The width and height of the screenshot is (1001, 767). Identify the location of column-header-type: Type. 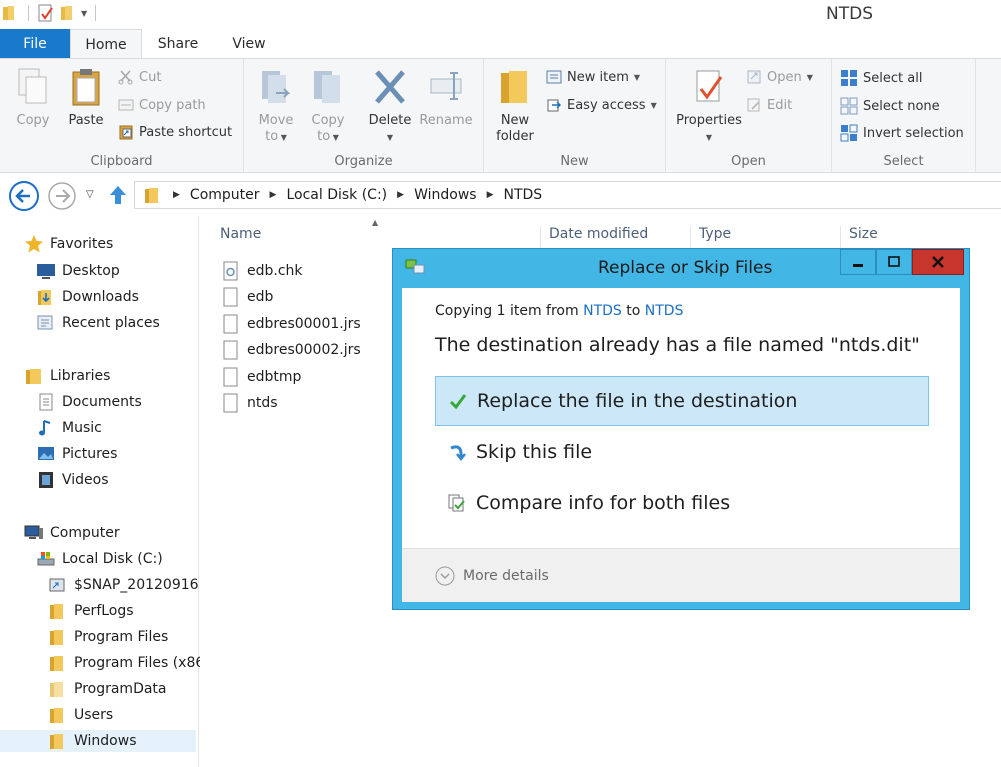
(765, 237).